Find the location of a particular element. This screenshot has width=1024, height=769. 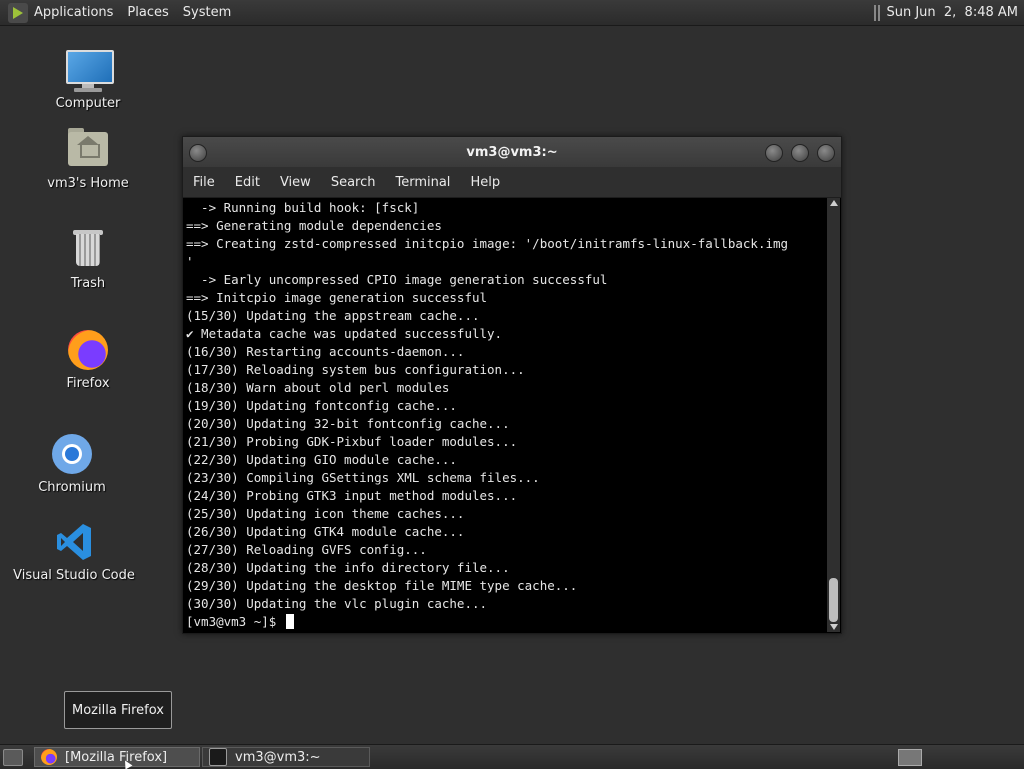

desktop-icon-home: vm3's Home is located at coordinates (88, 158).